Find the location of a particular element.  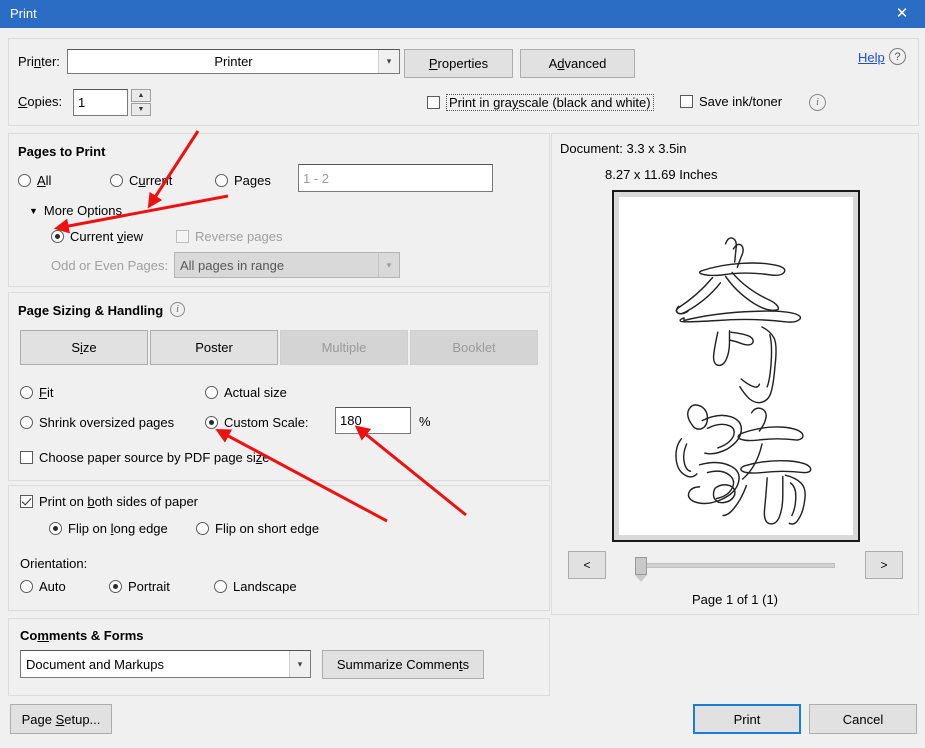

paper-source-label: Choose paper source by PDF page size is located at coordinates (154, 457).